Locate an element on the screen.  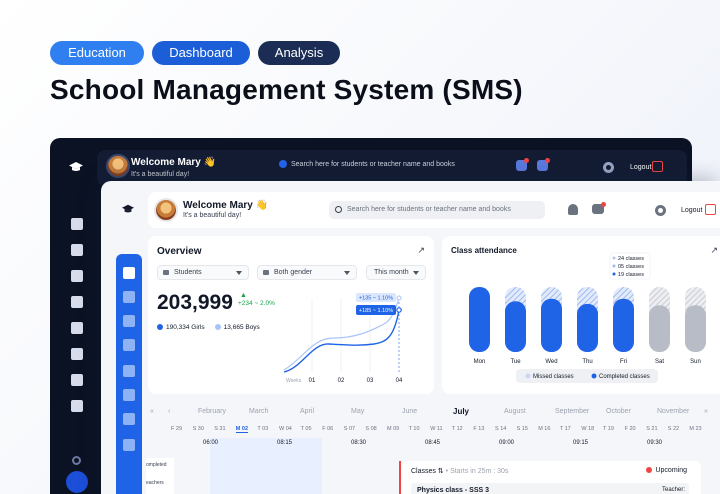
time-label: 08:15 is located at coordinates (285, 443).